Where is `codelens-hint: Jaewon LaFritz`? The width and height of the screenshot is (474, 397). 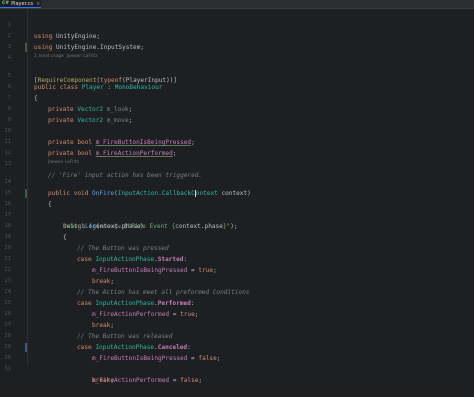 codelens-hint: Jaewon LaFritz is located at coordinates (63, 162).